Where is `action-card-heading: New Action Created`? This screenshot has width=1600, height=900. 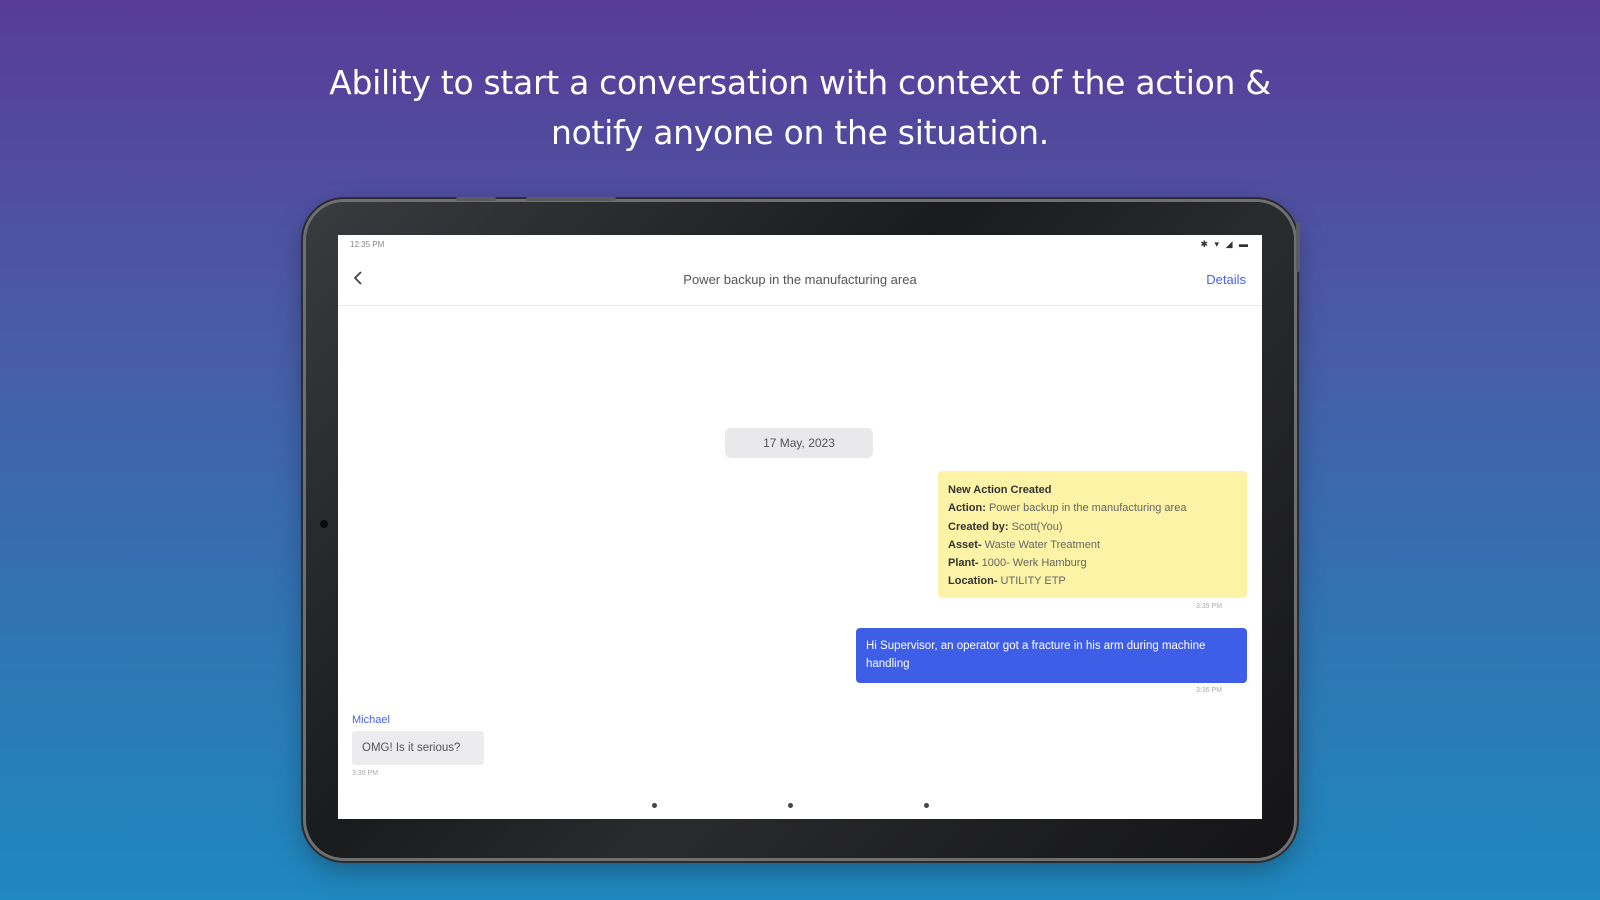
action-card-heading: New Action Created is located at coordinates (1000, 490).